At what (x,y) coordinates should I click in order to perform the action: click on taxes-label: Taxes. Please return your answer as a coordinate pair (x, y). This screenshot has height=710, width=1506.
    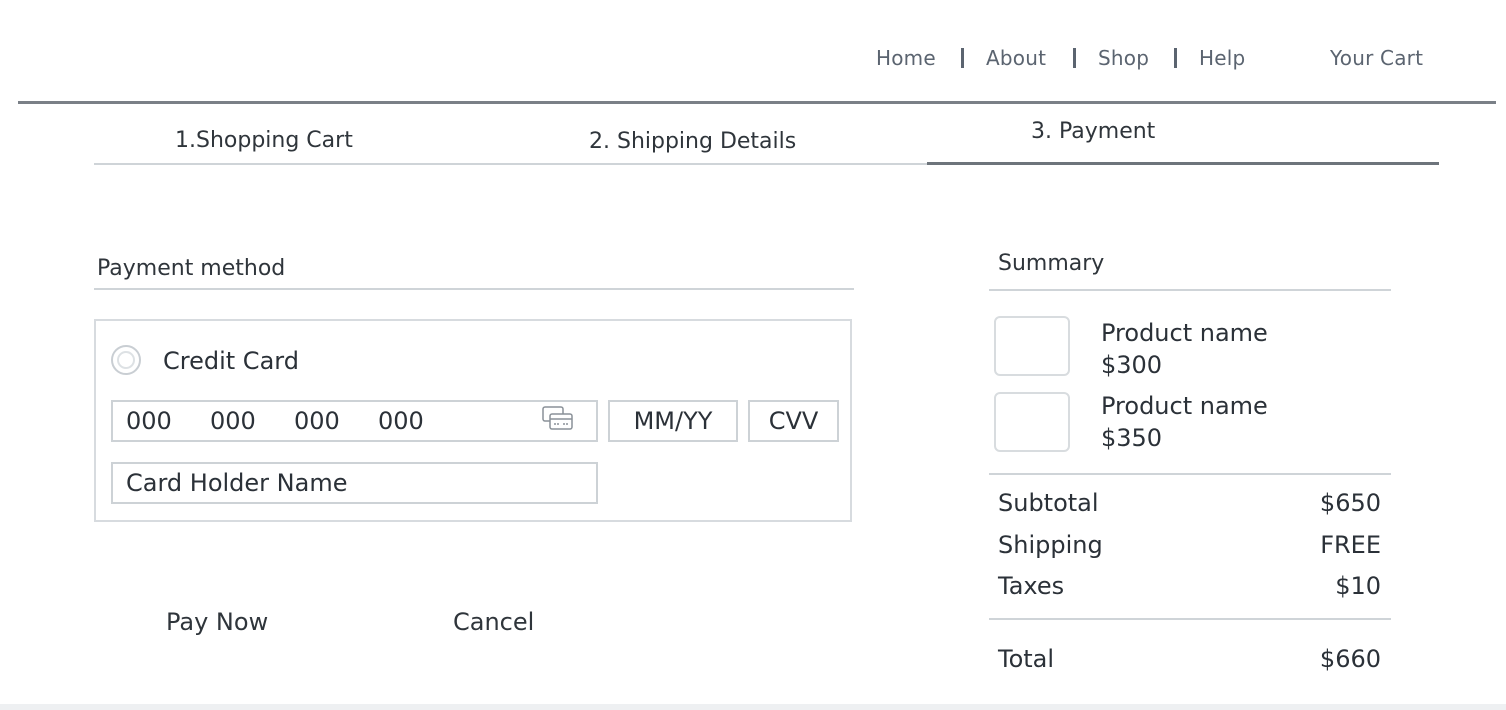
    Looking at the image, I should click on (1031, 586).